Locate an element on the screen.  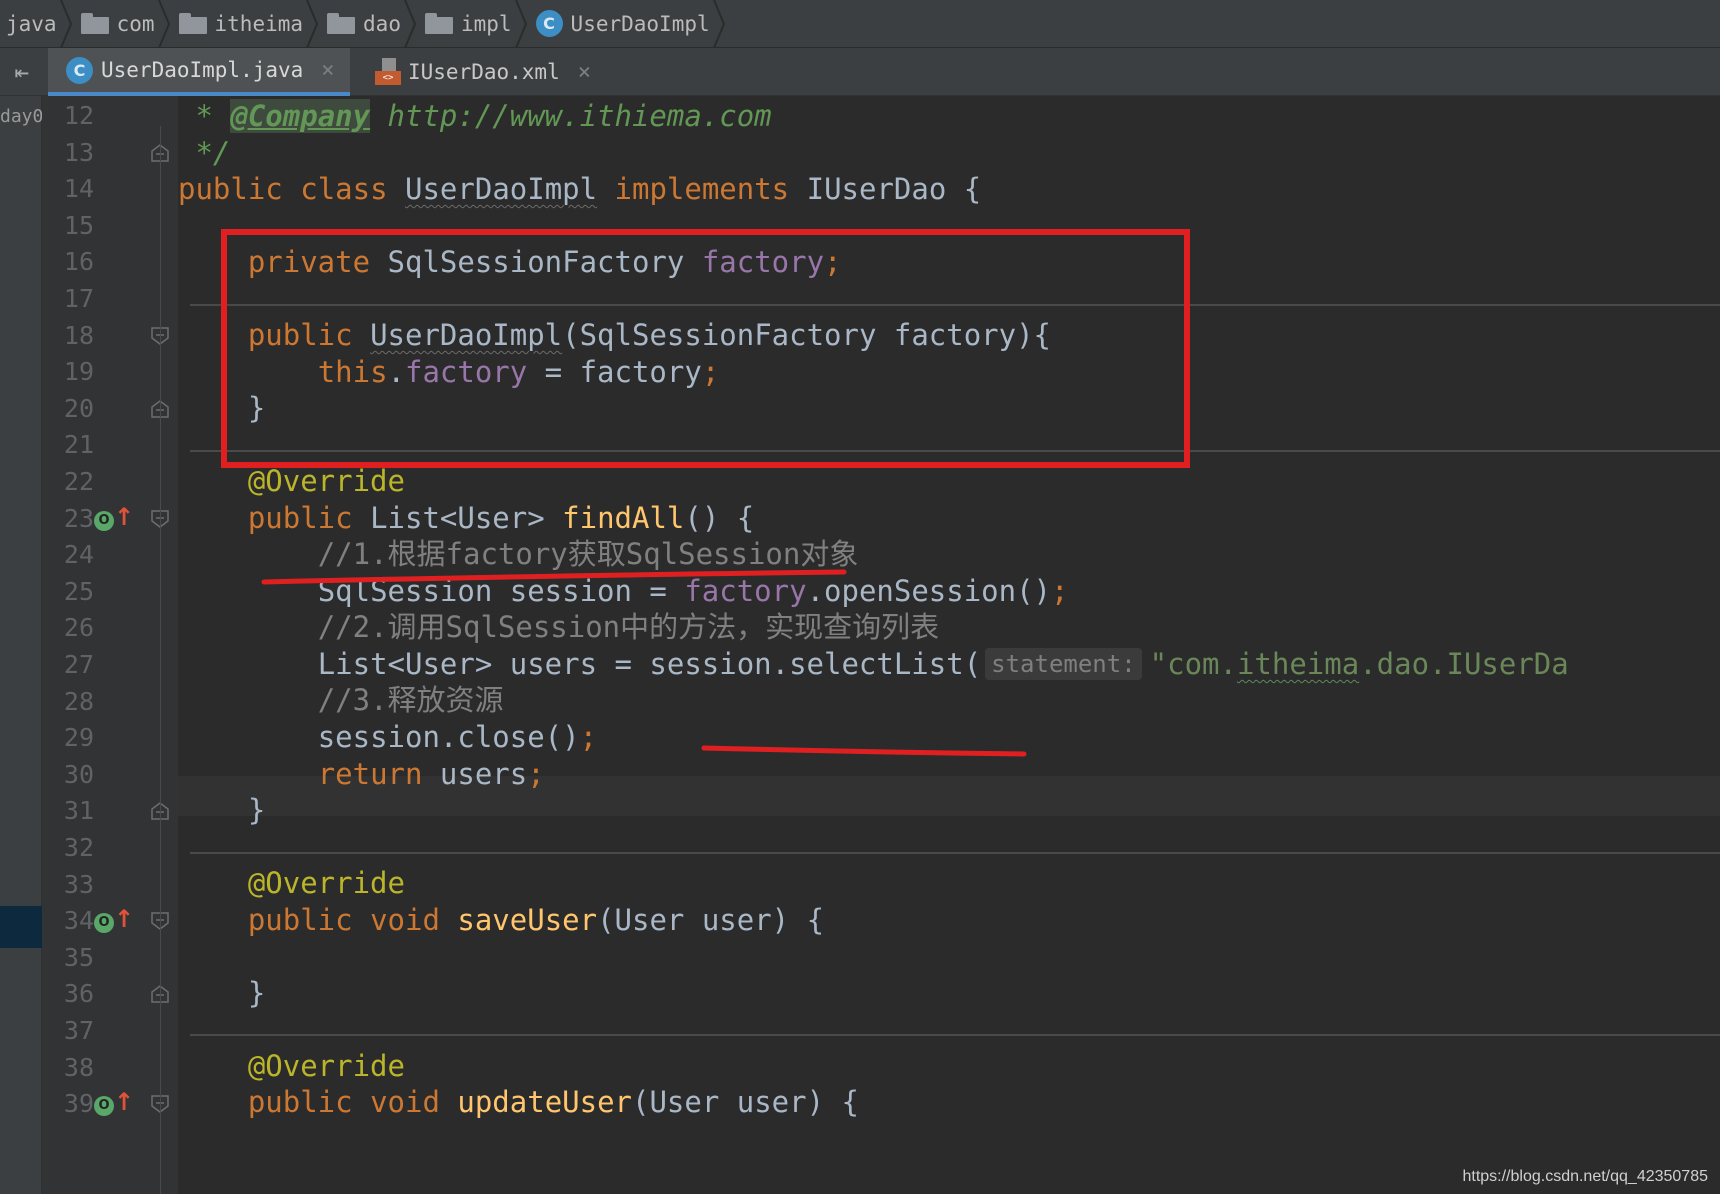
code-line-22: @Override is located at coordinates (326, 481).